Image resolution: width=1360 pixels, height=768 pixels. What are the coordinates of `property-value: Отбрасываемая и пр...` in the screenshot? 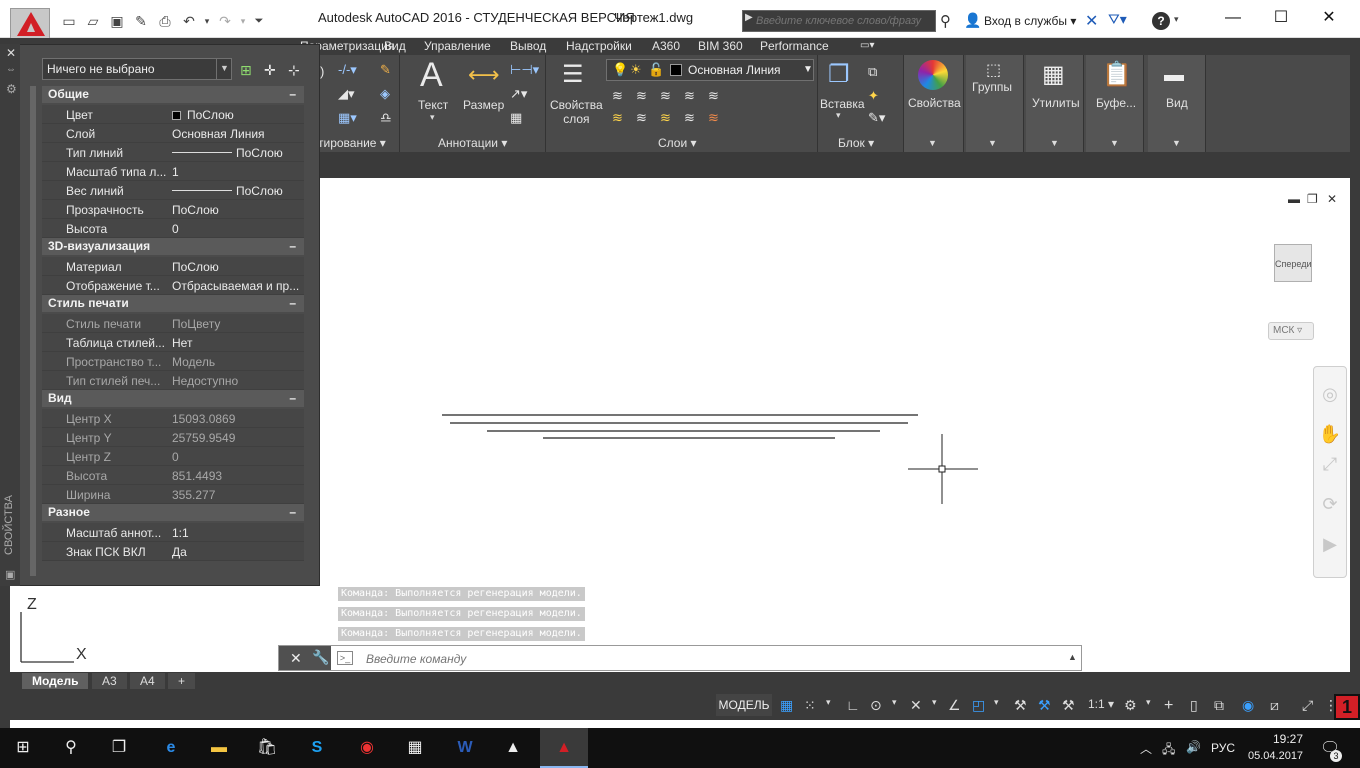 It's located at (237, 286).